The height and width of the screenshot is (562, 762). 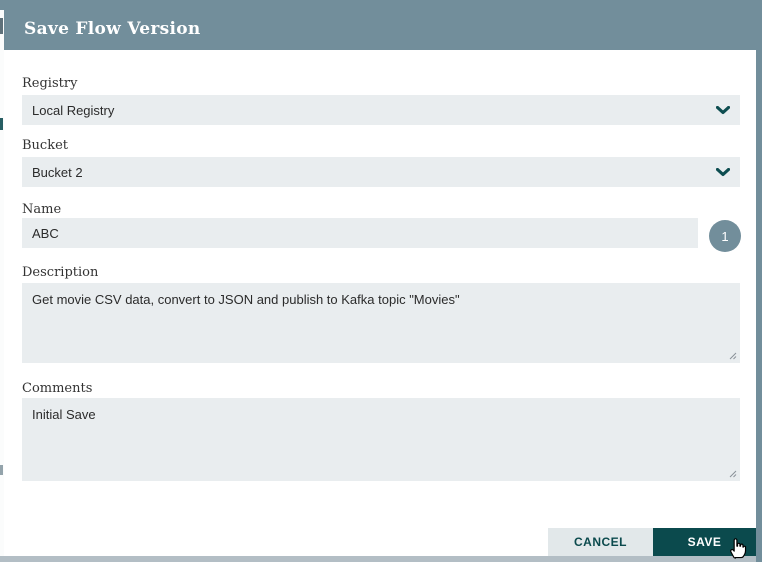 What do you see at coordinates (73, 110) in the screenshot?
I see `registry-selected-value: Local Registry` at bounding box center [73, 110].